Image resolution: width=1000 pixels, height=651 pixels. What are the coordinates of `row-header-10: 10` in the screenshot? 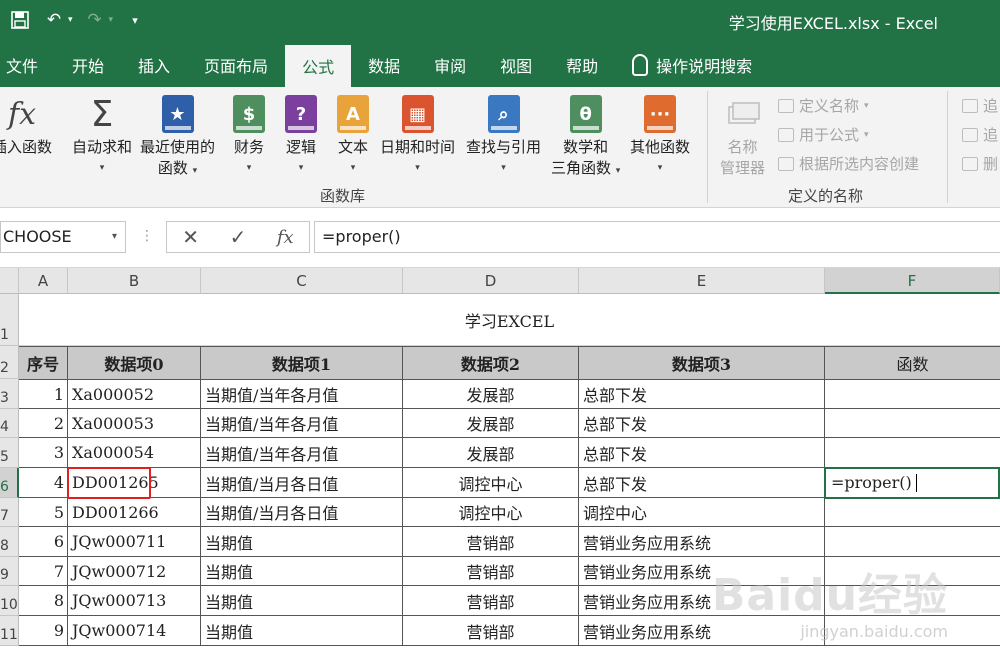 It's located at (9, 601).